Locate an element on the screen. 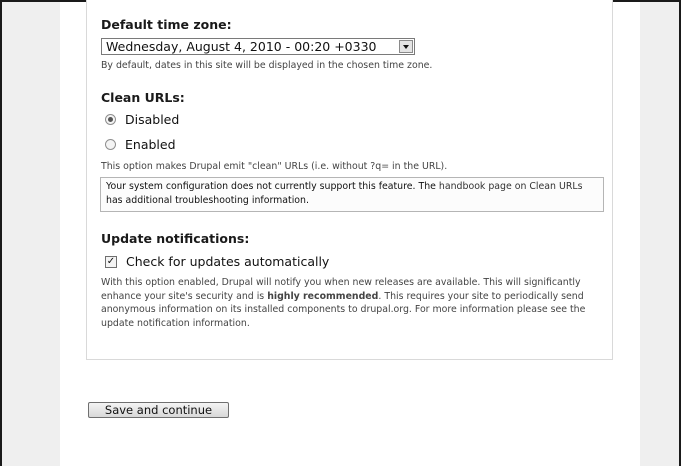 Image resolution: width=683 pixels, height=466 pixels. timezone-select: Wednesday, August 4, 2010 - 00:20 +0330 is located at coordinates (258, 46).